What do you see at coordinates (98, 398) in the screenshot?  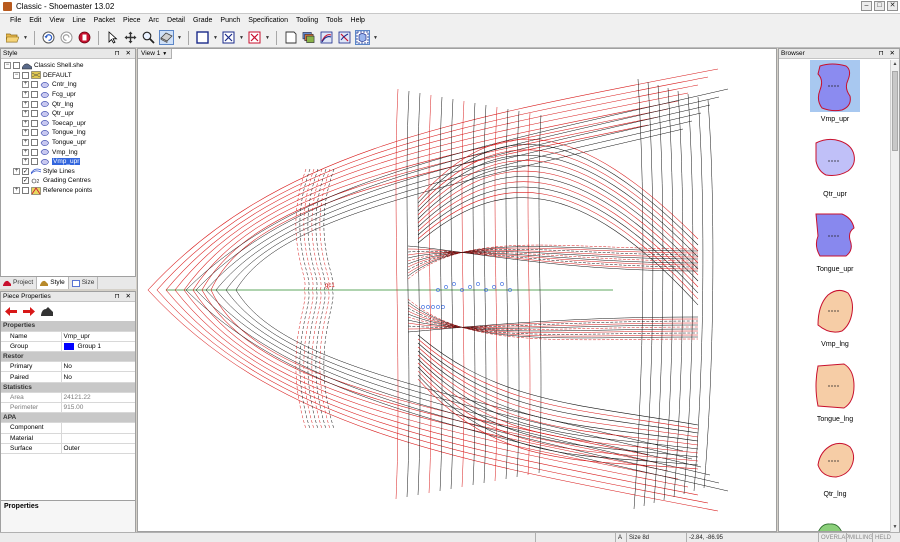 I see `property-value: 24121.22` at bounding box center [98, 398].